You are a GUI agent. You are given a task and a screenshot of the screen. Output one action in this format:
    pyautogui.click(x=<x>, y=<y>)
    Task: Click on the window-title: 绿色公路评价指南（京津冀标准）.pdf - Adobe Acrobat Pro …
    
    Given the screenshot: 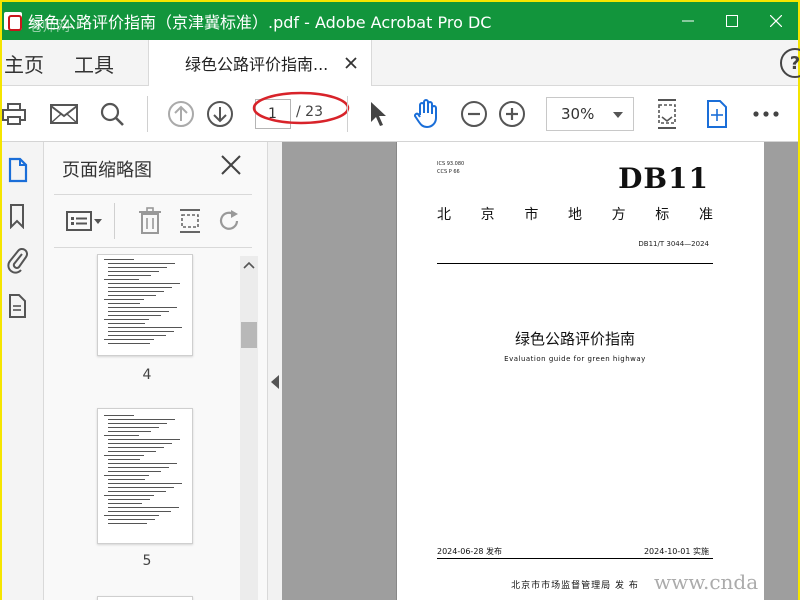 What is the action you would take?
    pyautogui.click(x=260, y=22)
    